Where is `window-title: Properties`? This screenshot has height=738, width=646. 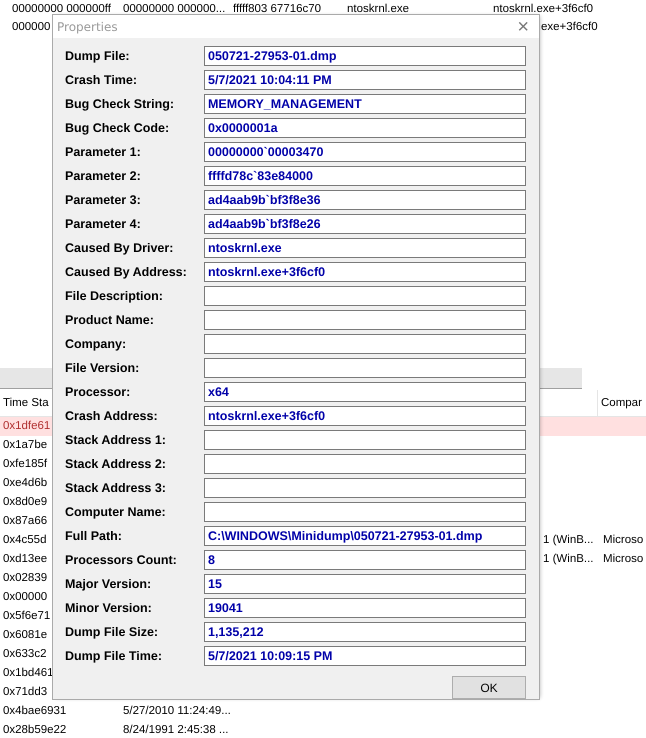
window-title: Properties is located at coordinates (87, 27).